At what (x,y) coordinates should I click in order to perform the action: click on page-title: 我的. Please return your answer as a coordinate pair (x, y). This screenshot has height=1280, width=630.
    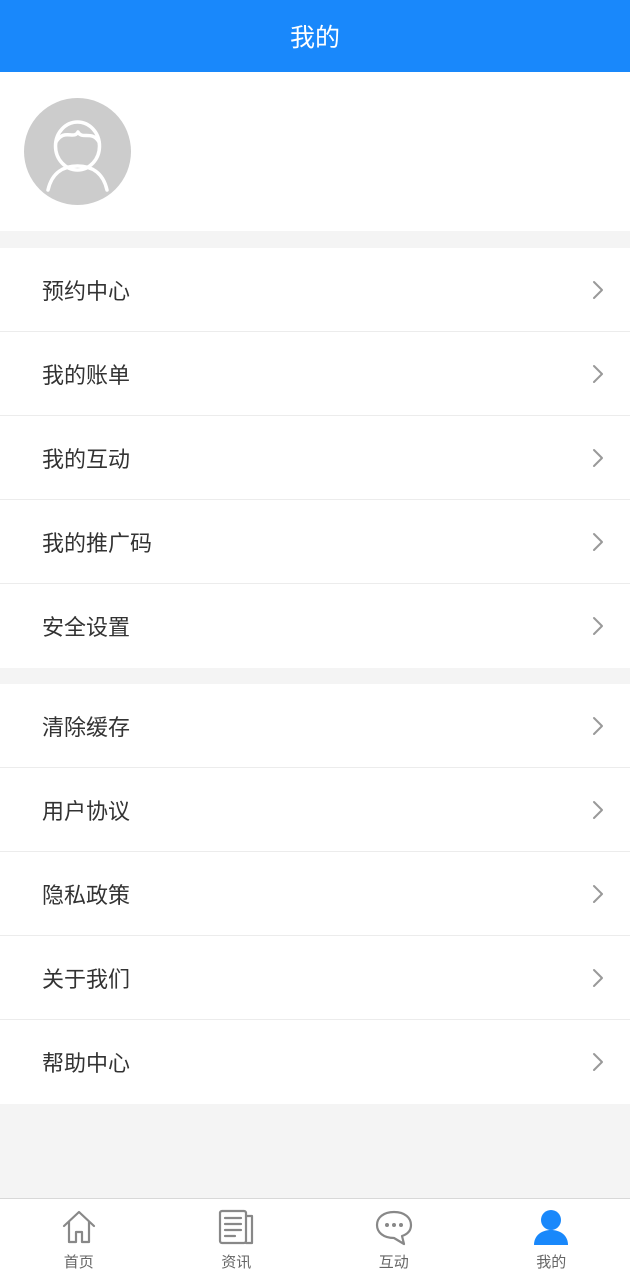
    Looking at the image, I should click on (314, 37).